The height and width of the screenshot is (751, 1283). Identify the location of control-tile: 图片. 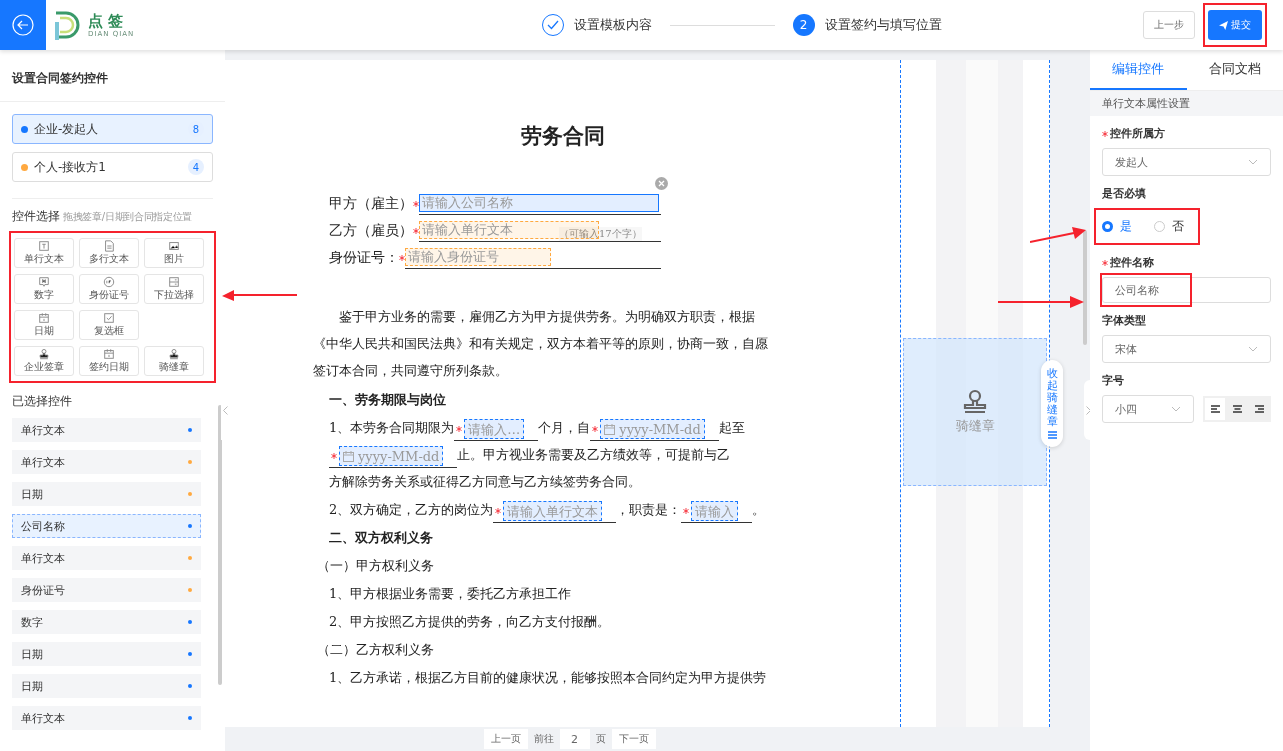
(174, 253).